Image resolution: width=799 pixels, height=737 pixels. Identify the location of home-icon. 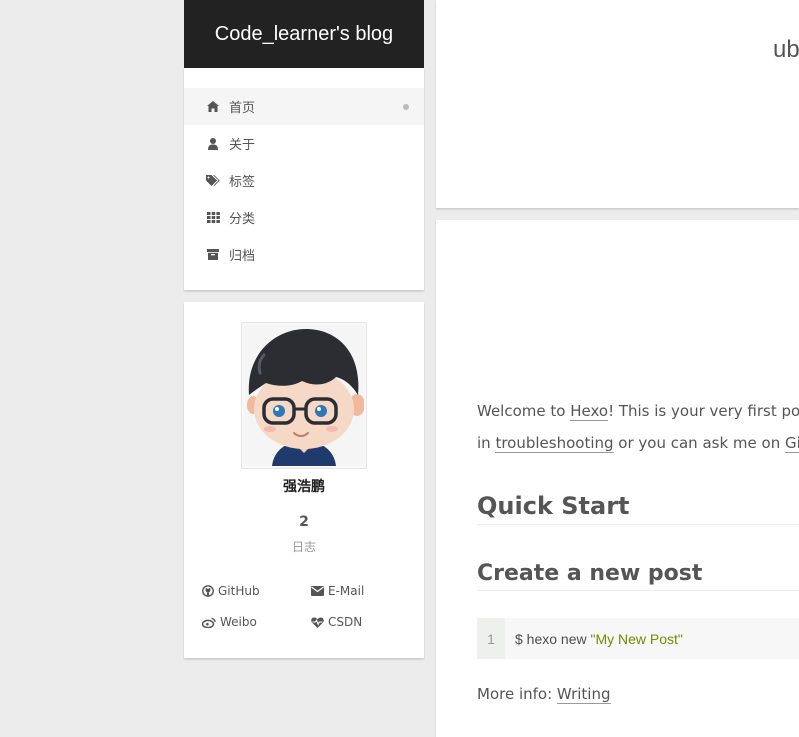
(213, 107).